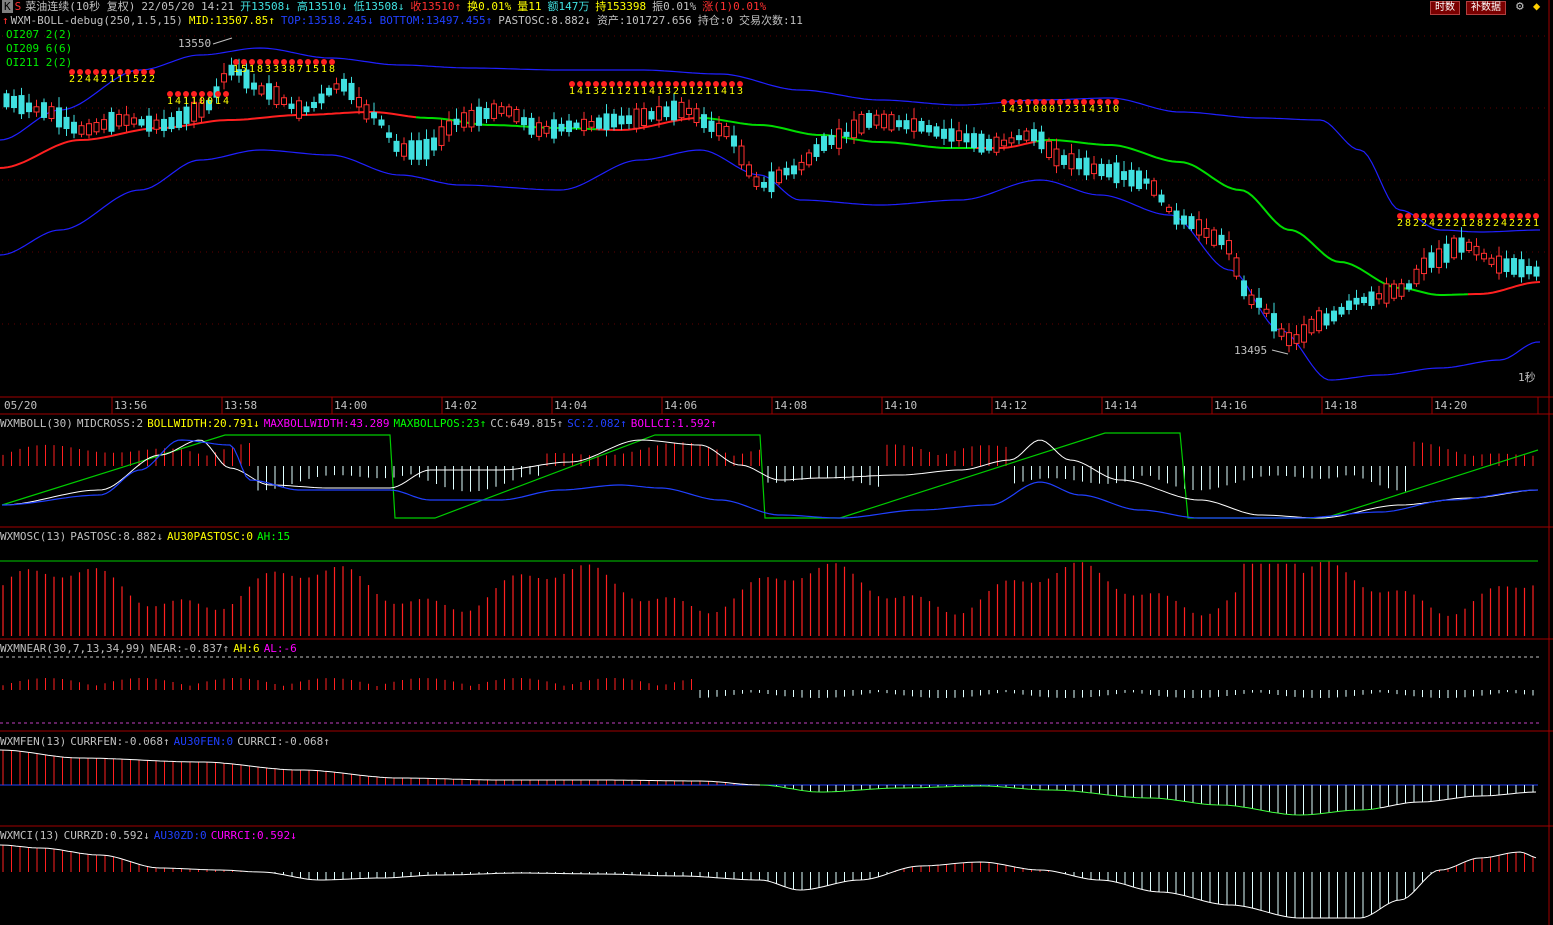 This screenshot has width=1553, height=925. I want to click on legend-item: WXMFEN(13), so click(33, 741).